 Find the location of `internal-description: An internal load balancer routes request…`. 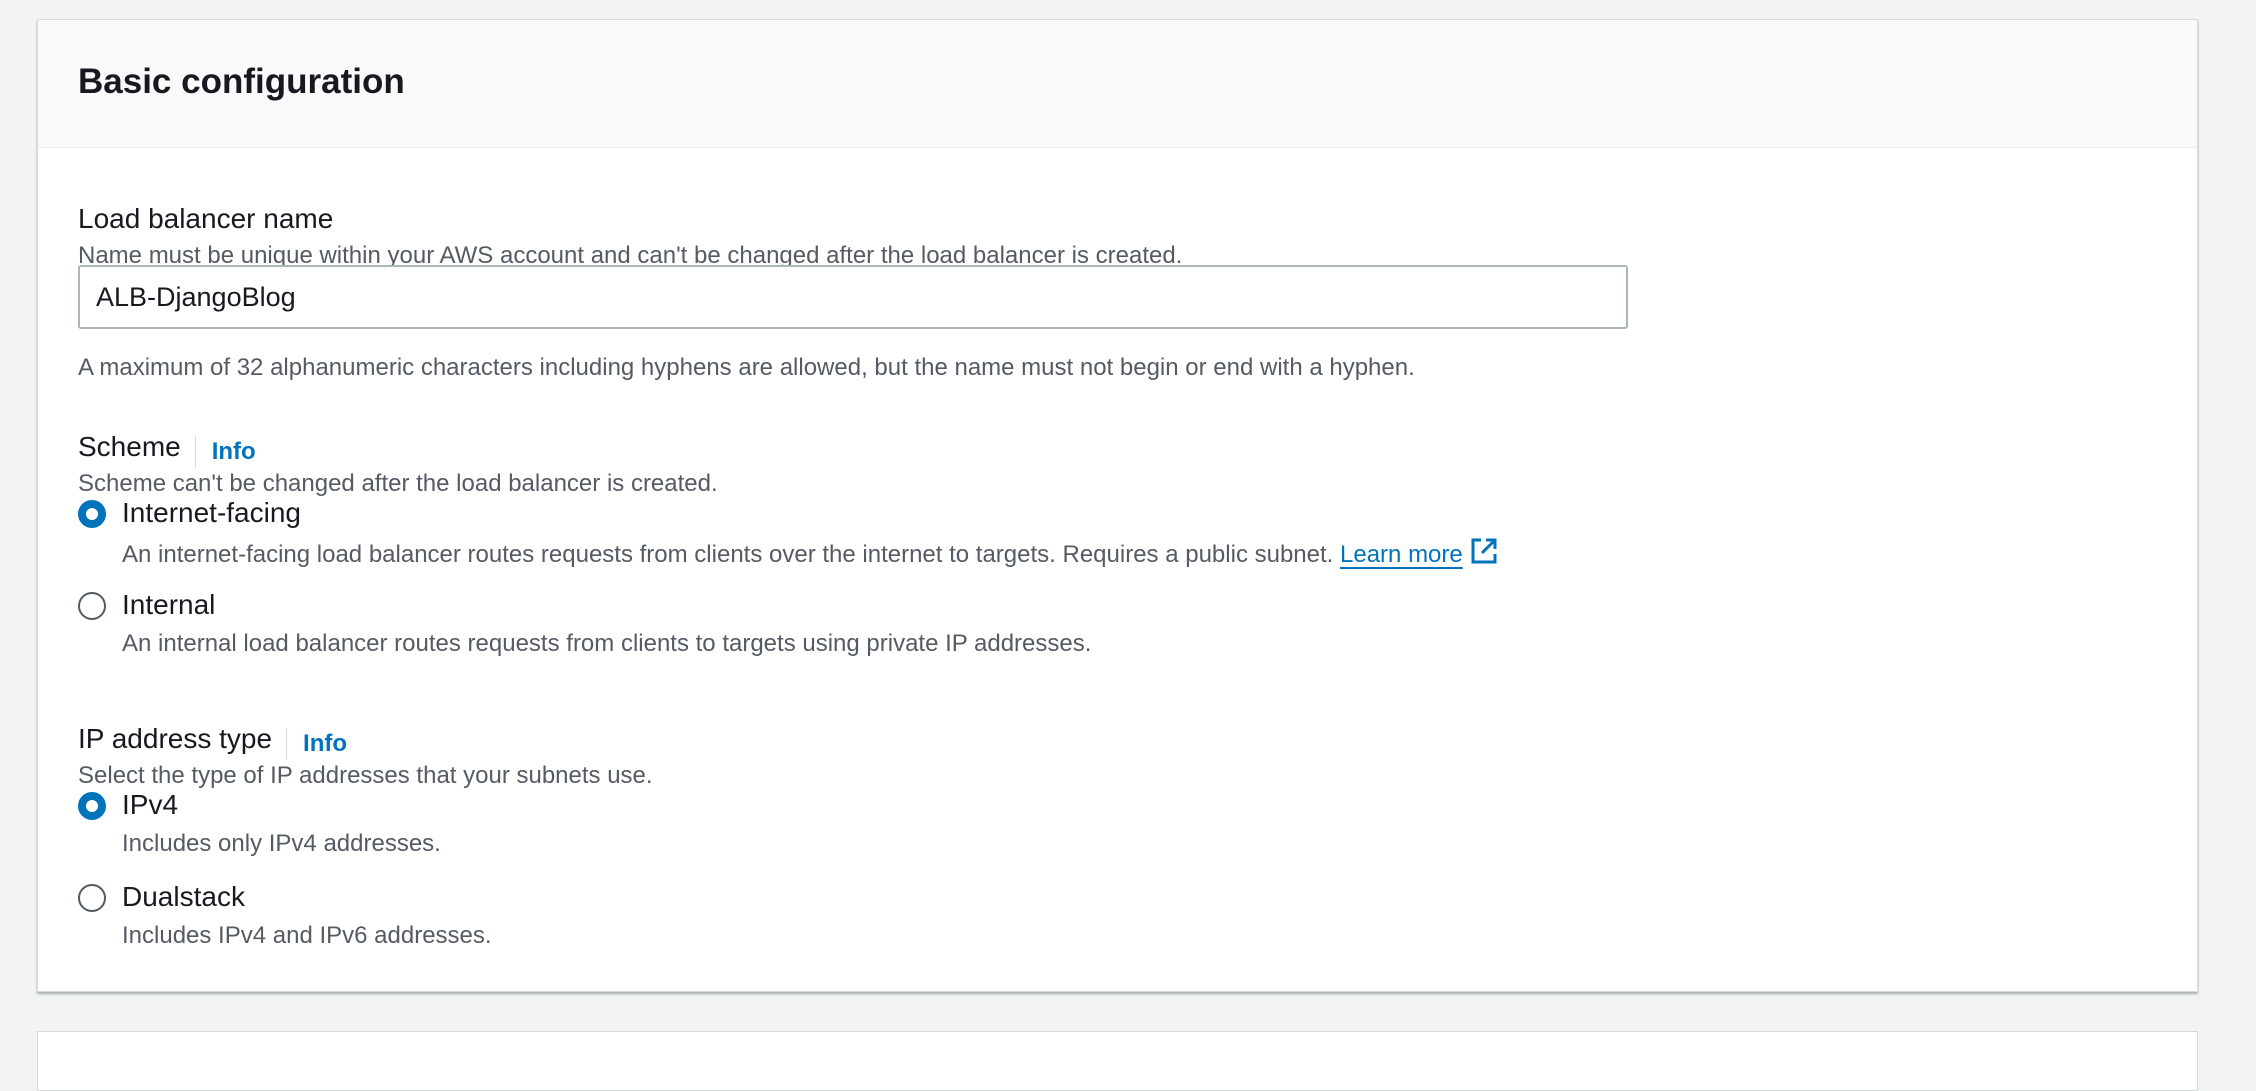

internal-description: An internal load balancer routes request… is located at coordinates (607, 643).